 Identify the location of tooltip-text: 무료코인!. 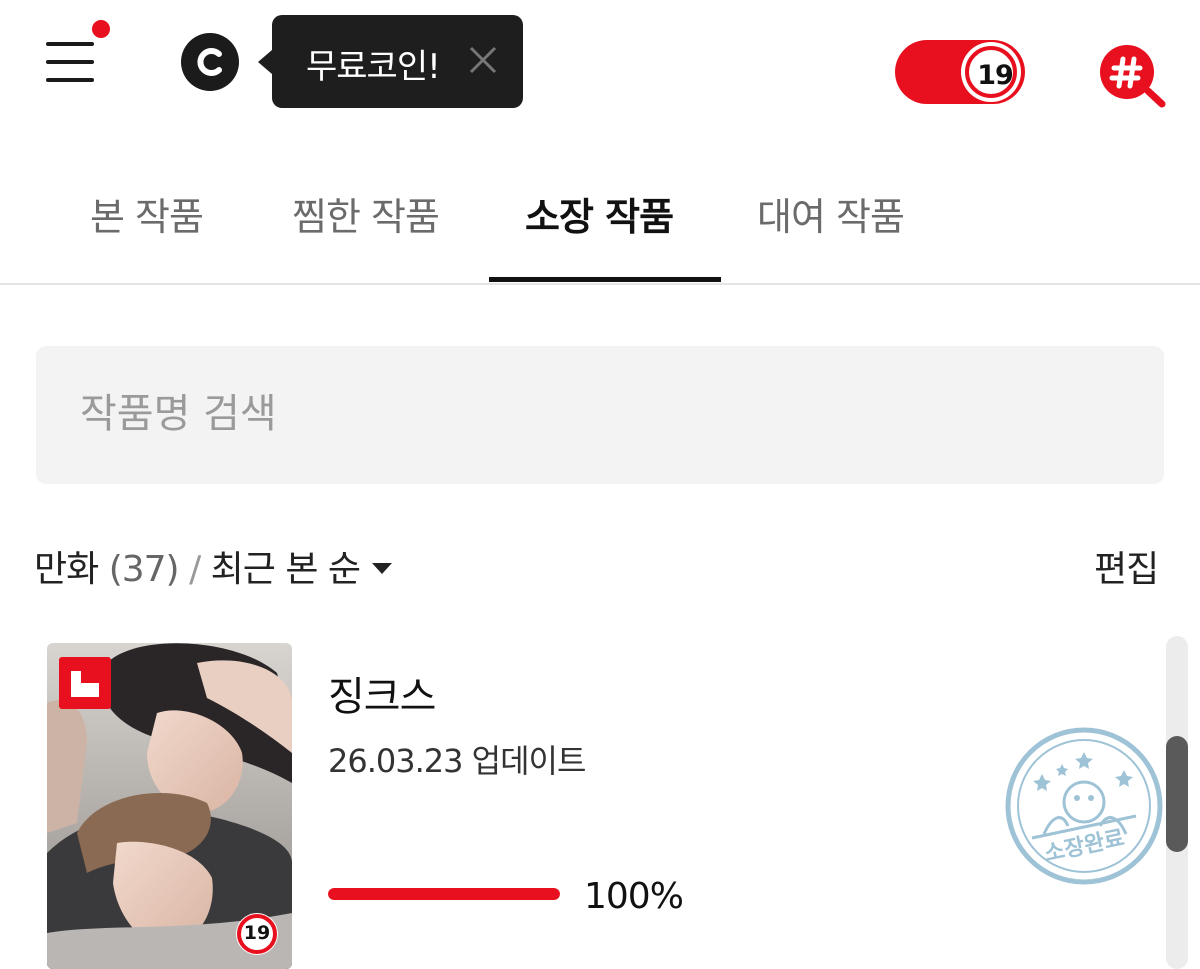
(373, 67).